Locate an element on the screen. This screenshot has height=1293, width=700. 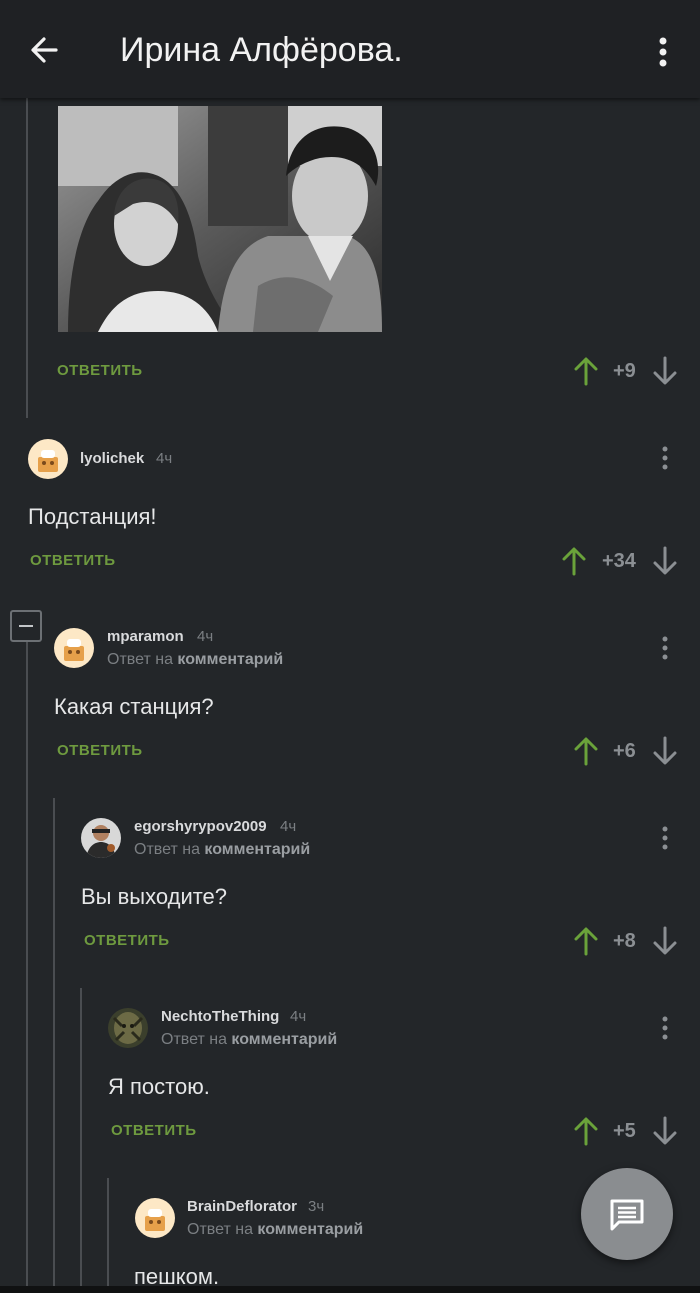
vote-score: +6 is located at coordinates (624, 751).